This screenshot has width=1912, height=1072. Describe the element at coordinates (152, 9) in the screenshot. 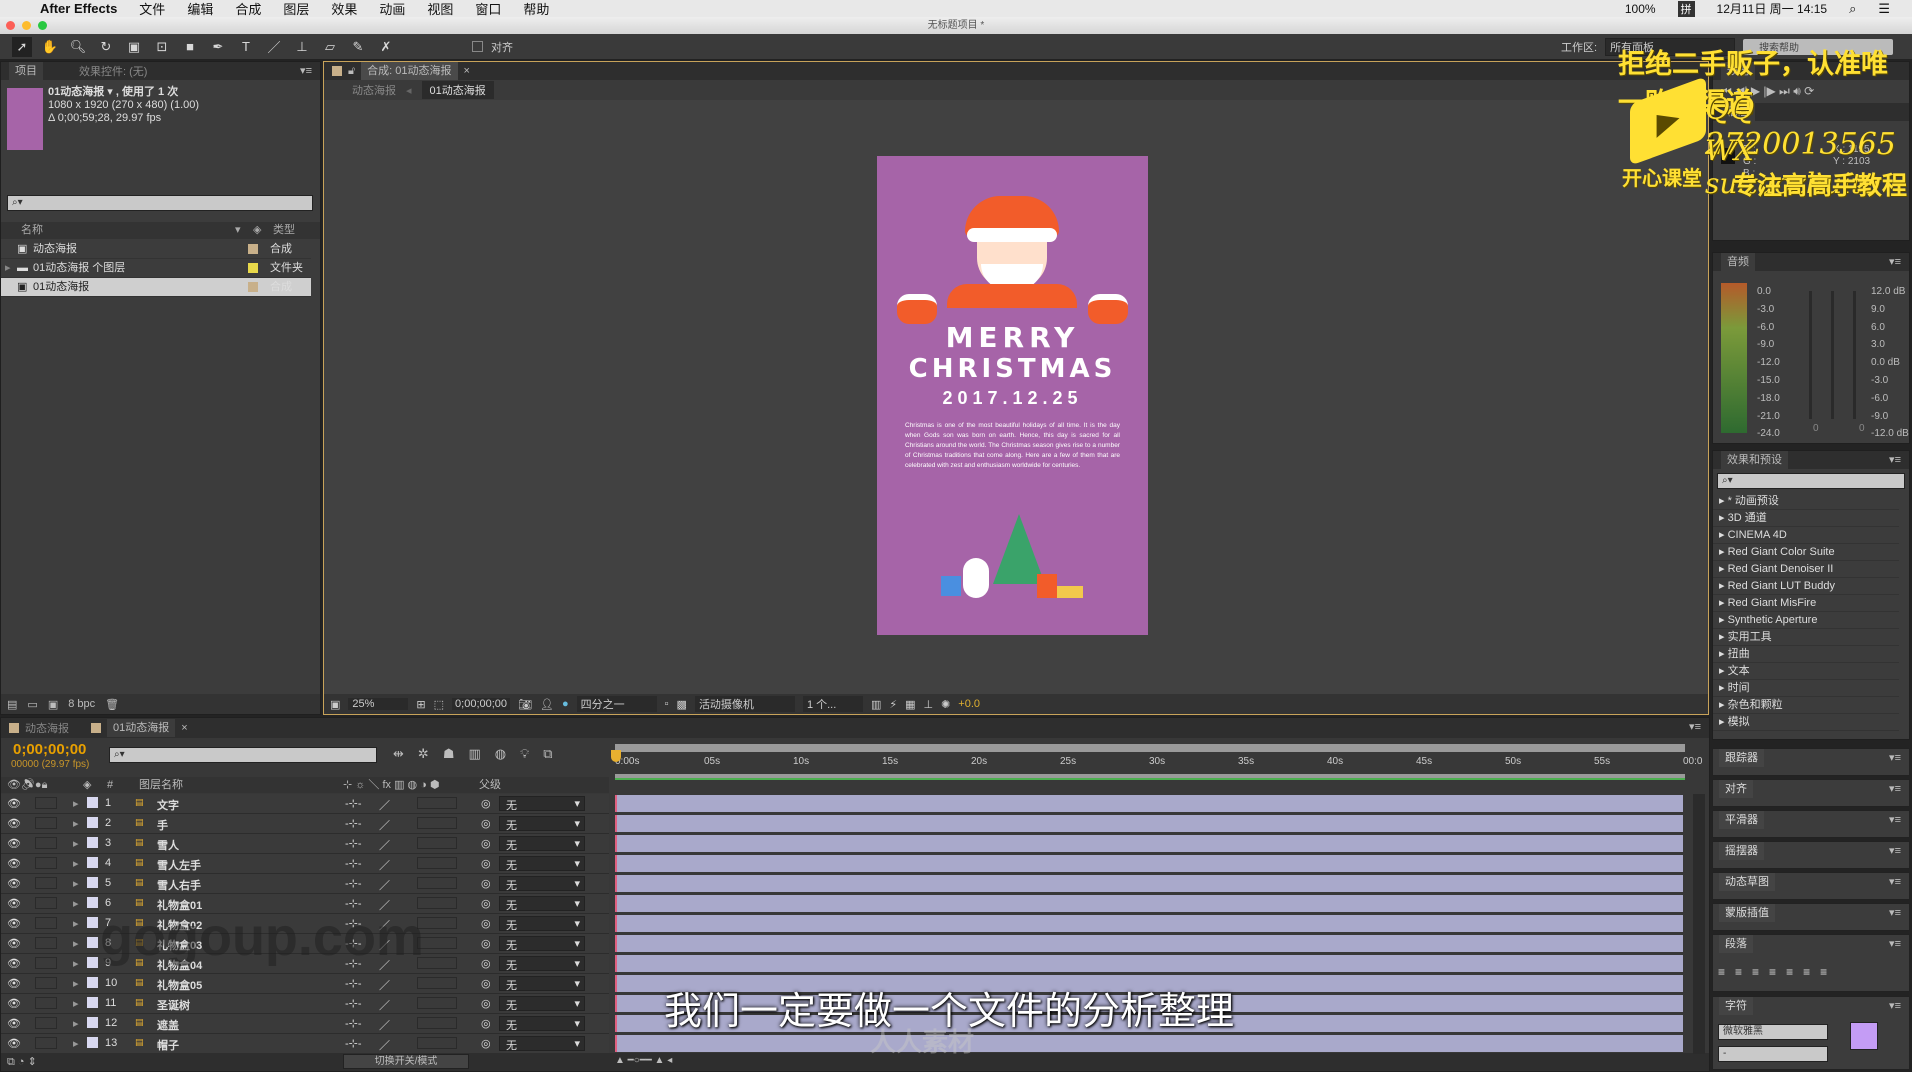

I see `menu-file: 文件` at that location.